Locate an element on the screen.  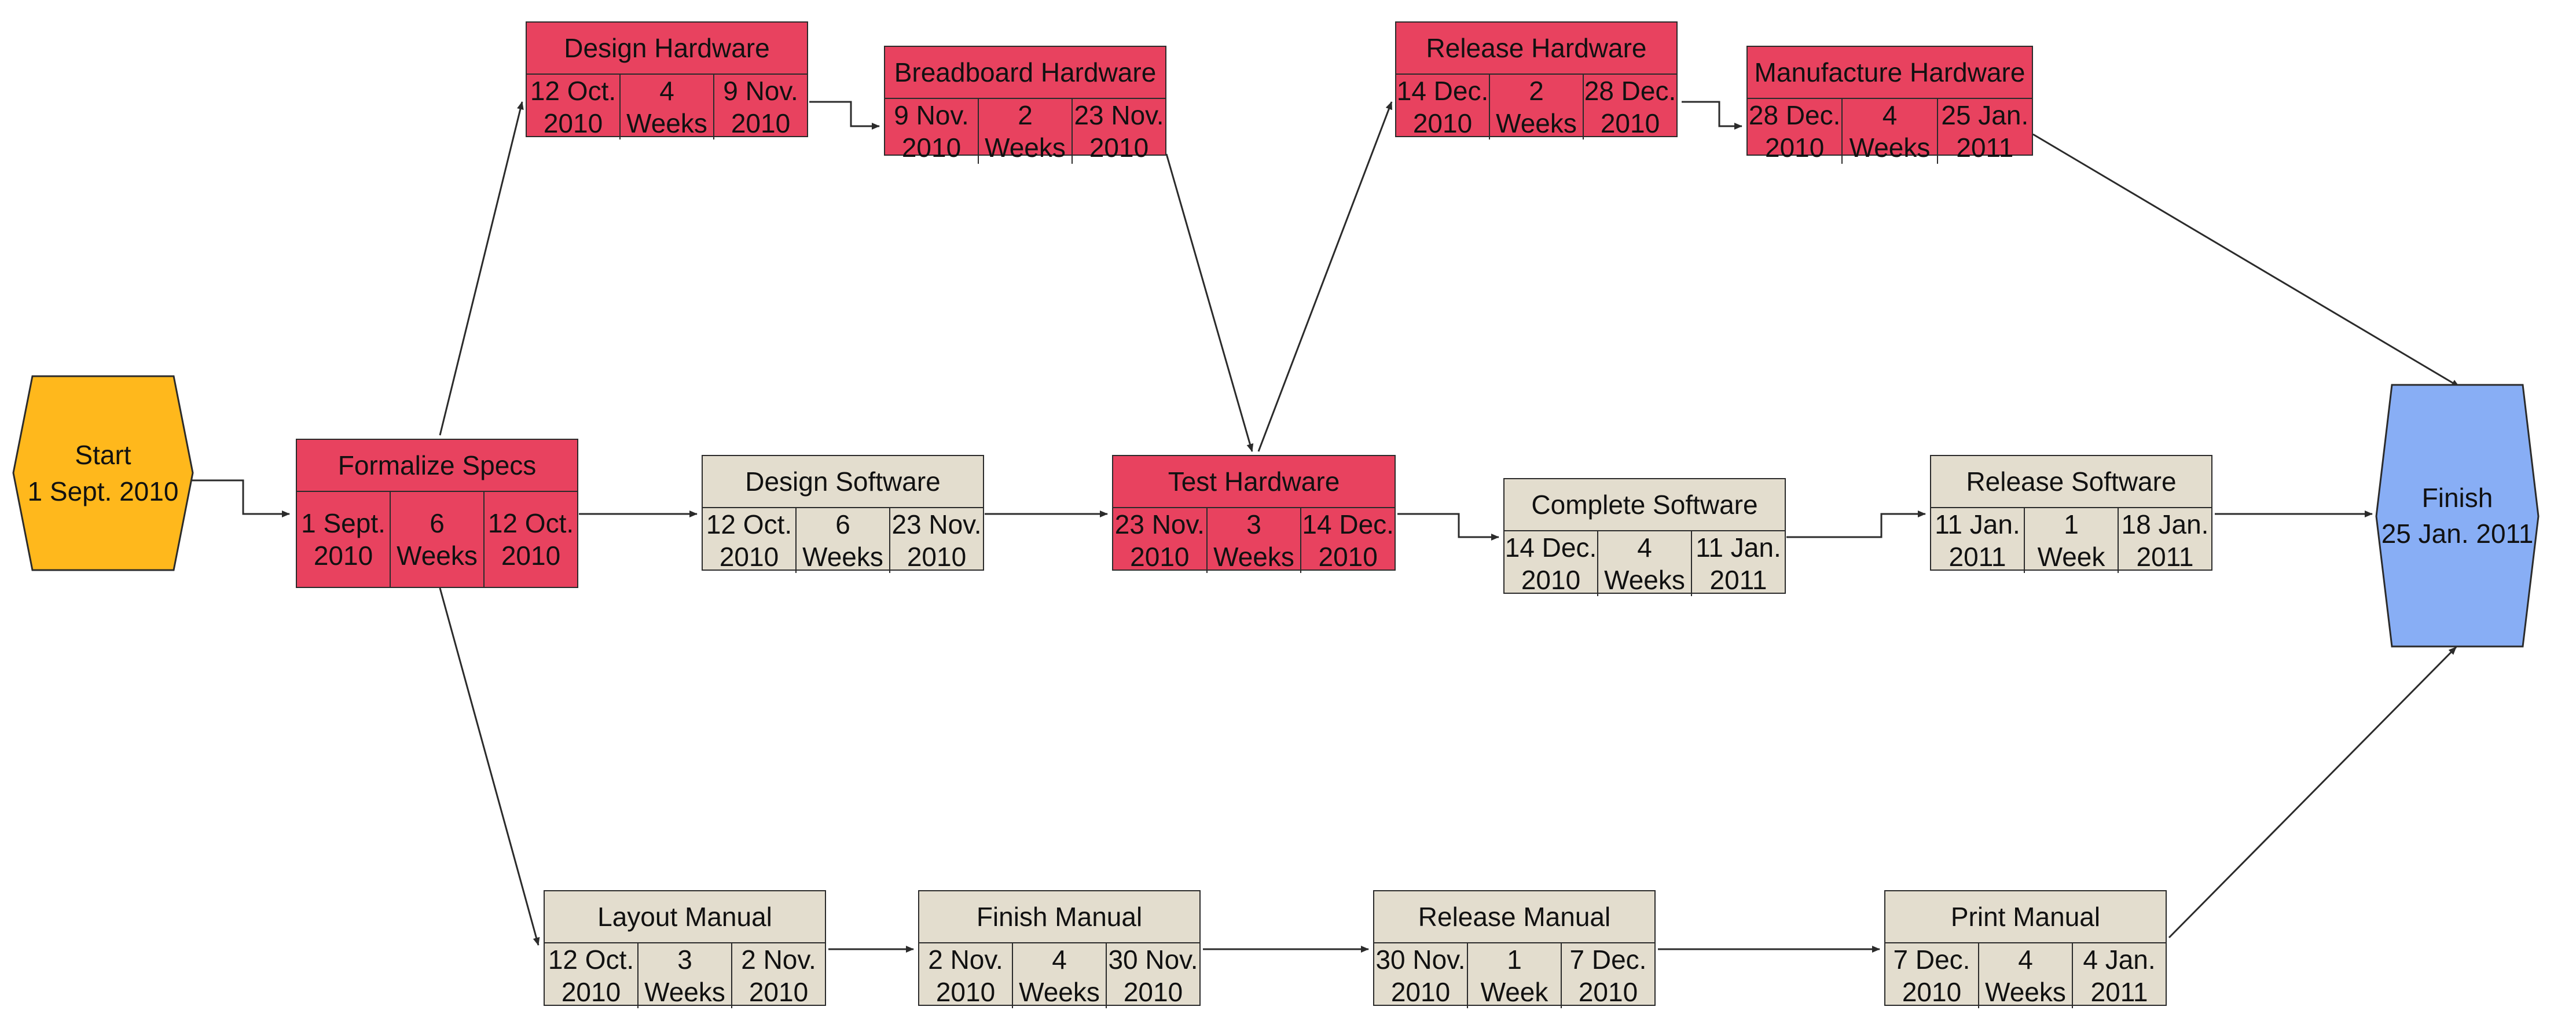
end-date-line-1: 11 Jan. is located at coordinates (1738, 548).